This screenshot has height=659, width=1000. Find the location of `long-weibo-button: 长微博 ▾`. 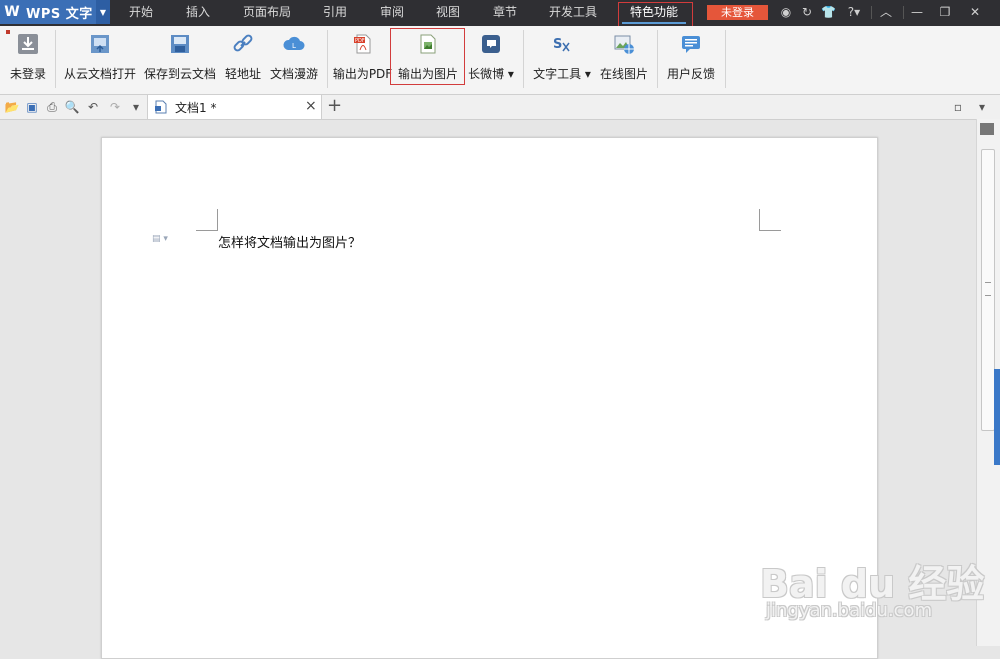

long-weibo-button: 长微博 ▾ is located at coordinates (491, 59).